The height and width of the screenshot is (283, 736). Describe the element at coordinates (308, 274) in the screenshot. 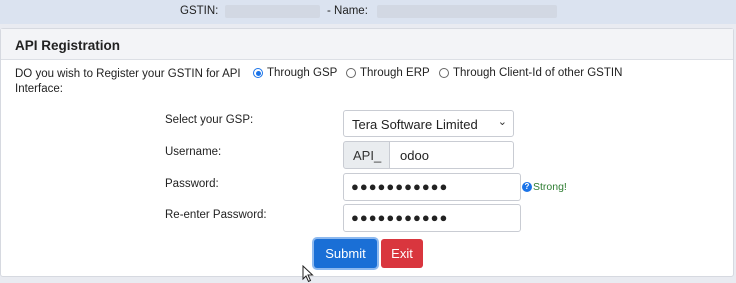

I see `mouse-pointer-icon` at that location.